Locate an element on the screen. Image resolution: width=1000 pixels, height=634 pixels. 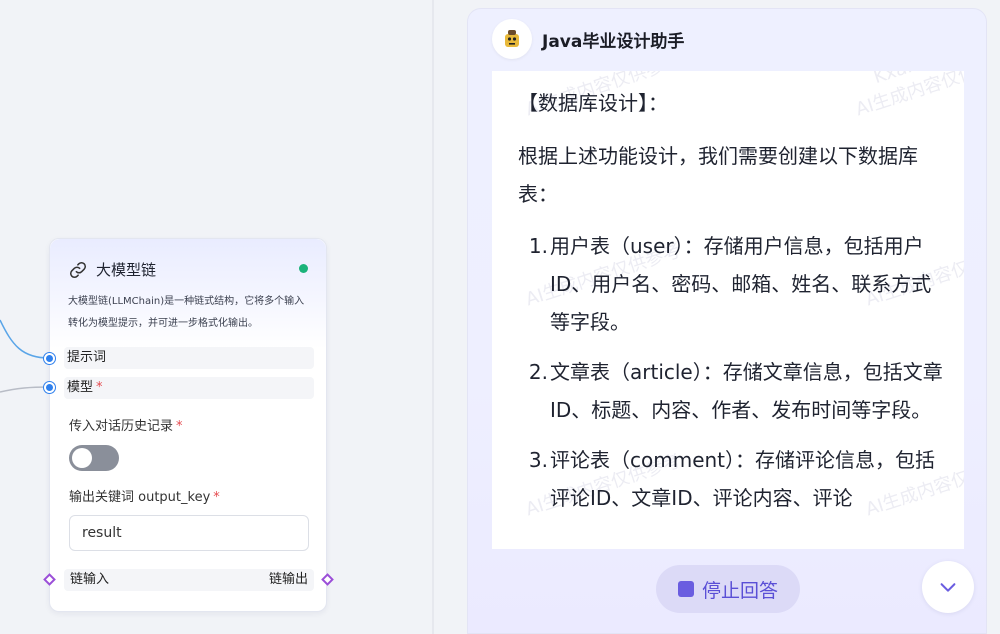
output-key-label: 输出关键词 output_key * is located at coordinates (144, 495).